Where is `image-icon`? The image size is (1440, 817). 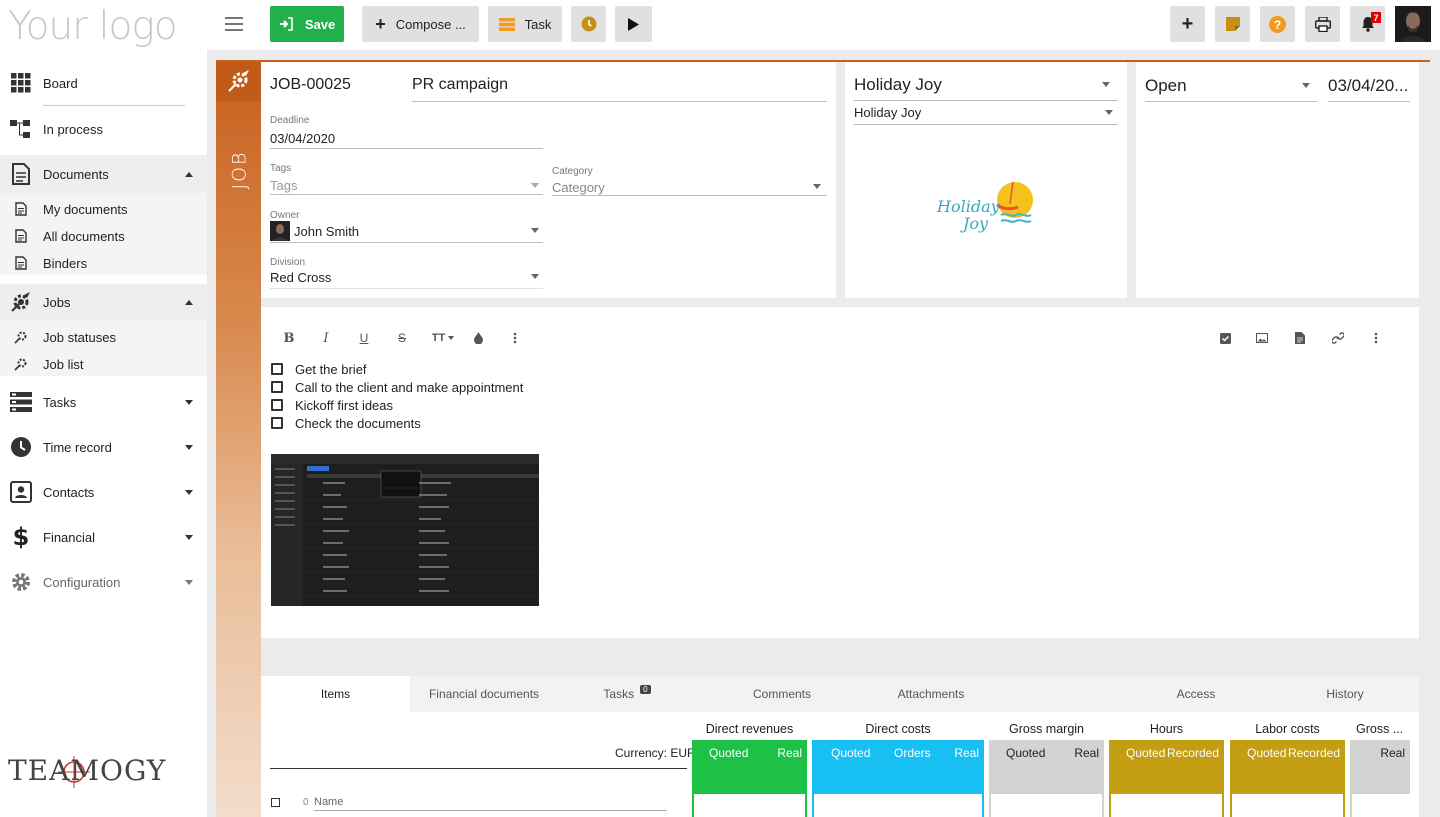
image-icon is located at coordinates (1262, 338).